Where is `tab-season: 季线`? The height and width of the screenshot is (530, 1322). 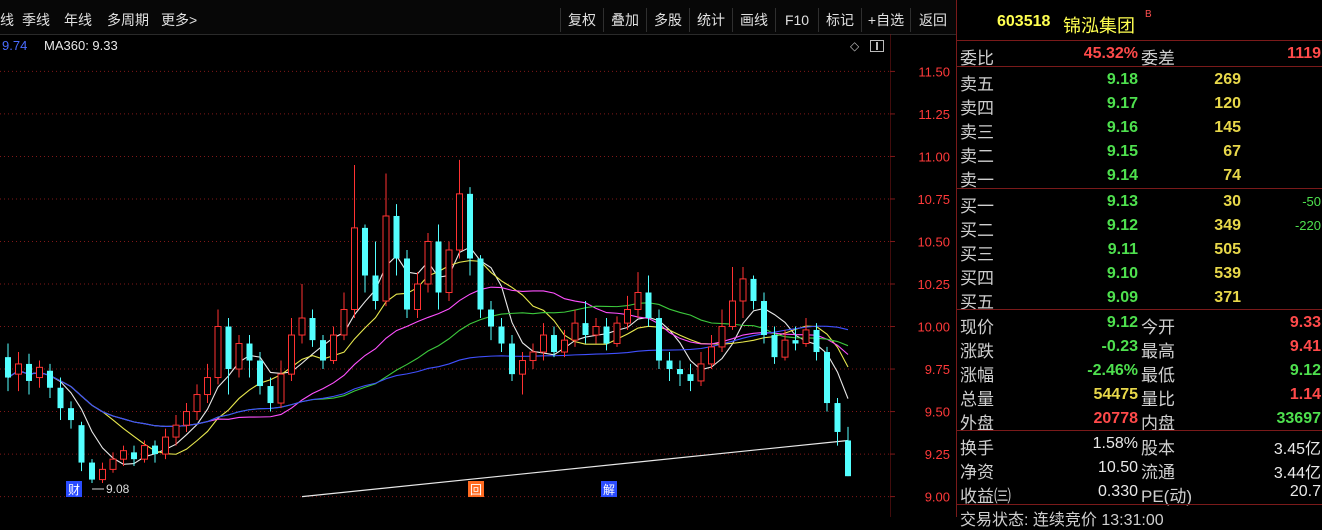
tab-season: 季线 is located at coordinates (36, 20).